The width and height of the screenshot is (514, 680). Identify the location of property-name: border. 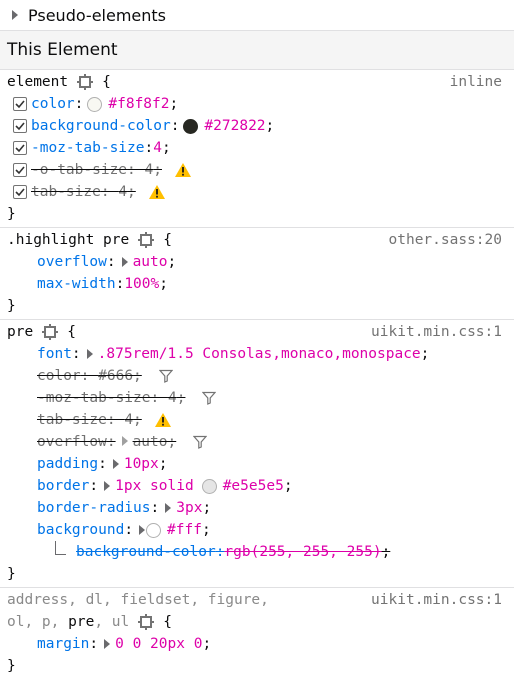
(63, 486).